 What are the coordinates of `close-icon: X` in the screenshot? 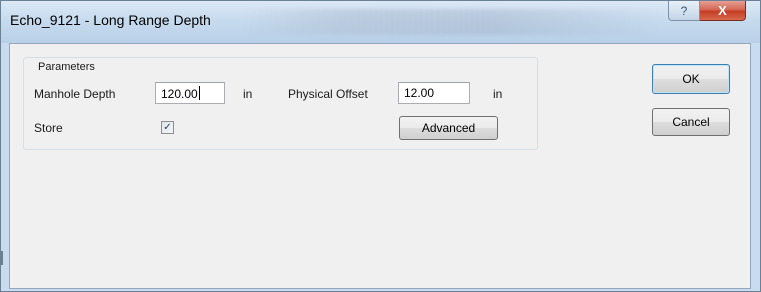 It's located at (722, 10).